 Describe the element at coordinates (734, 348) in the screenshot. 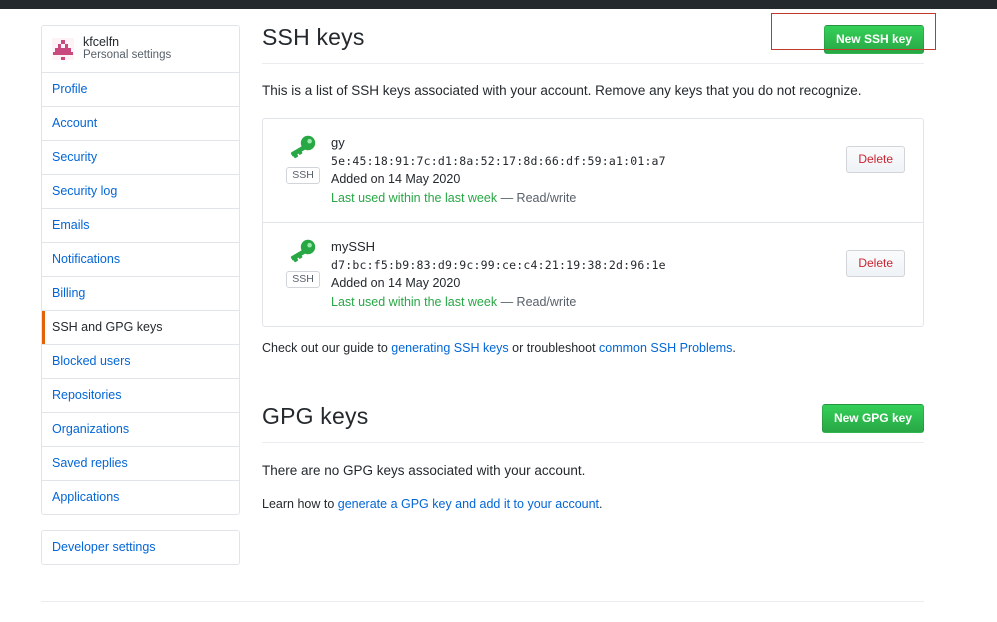

I see `guide-suffix: .` at that location.